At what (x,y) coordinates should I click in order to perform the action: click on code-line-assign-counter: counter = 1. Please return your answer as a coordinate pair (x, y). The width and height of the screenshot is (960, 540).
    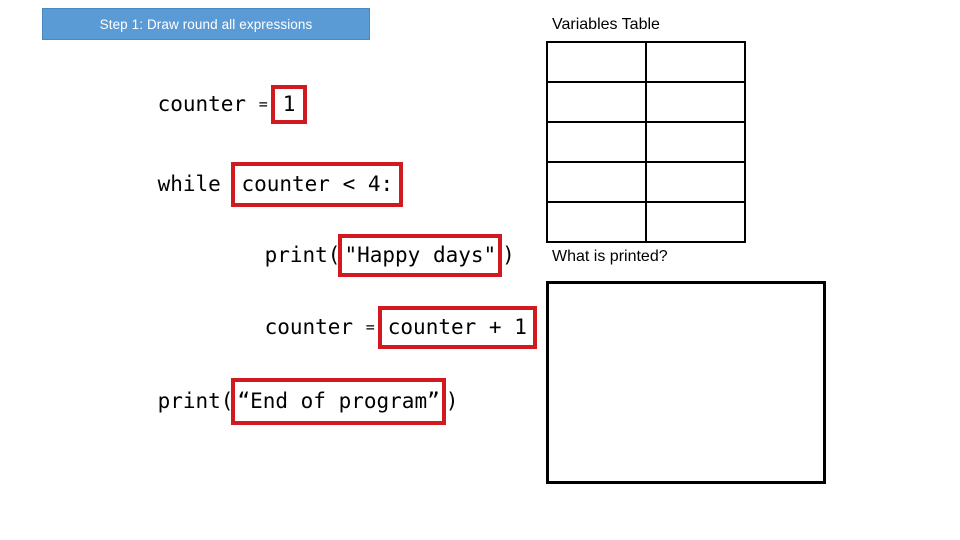
    Looking at the image, I should click on (207, 104).